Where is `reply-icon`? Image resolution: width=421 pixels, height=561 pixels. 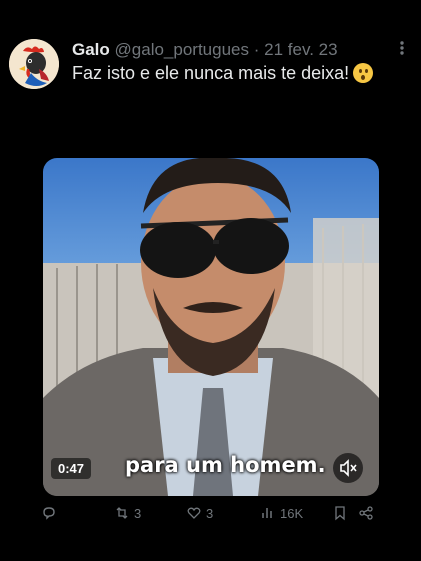 reply-icon is located at coordinates (49, 513).